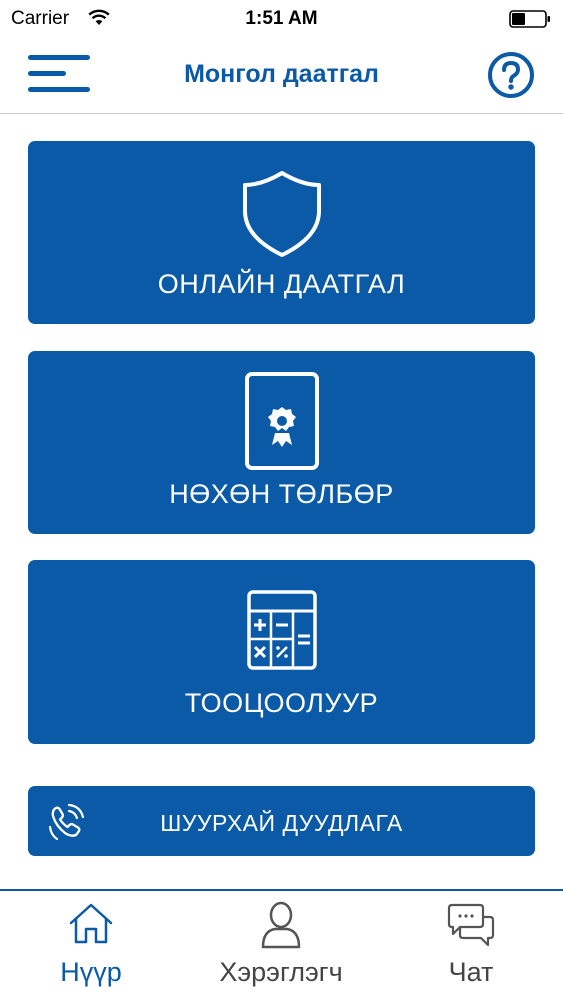  I want to click on tab-home: Нүүр, so click(91, 945).